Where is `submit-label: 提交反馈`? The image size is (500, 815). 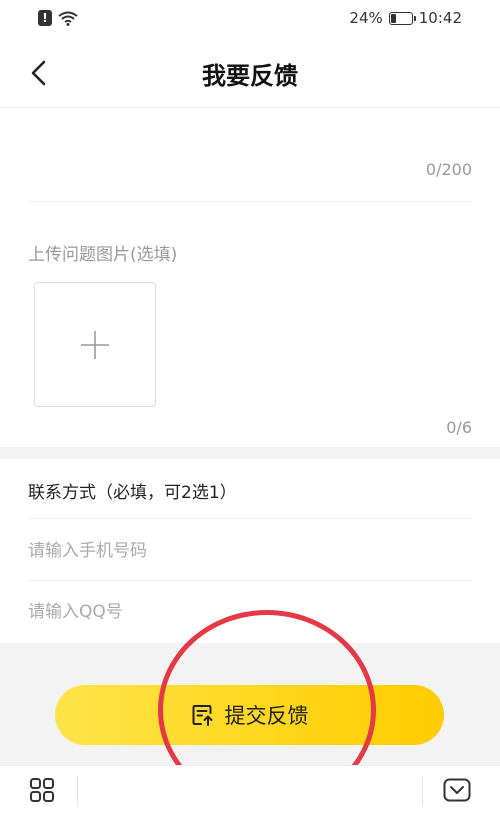
submit-label: 提交反馈 is located at coordinates (266, 716).